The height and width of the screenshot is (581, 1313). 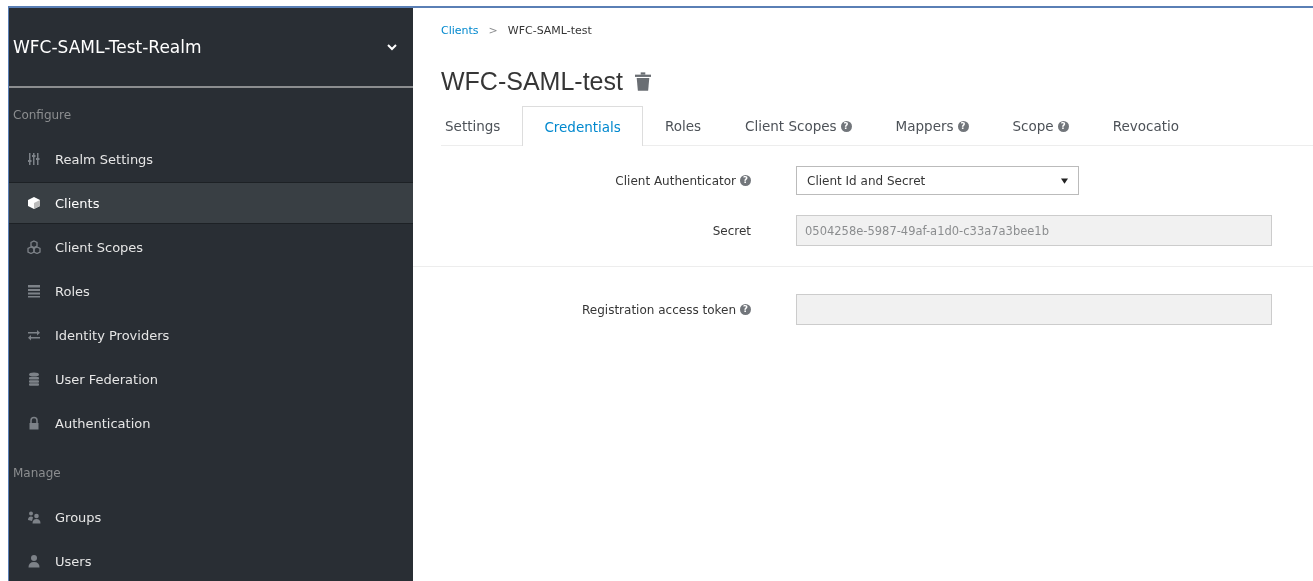 What do you see at coordinates (34, 517) in the screenshot?
I see `users-icon` at bounding box center [34, 517].